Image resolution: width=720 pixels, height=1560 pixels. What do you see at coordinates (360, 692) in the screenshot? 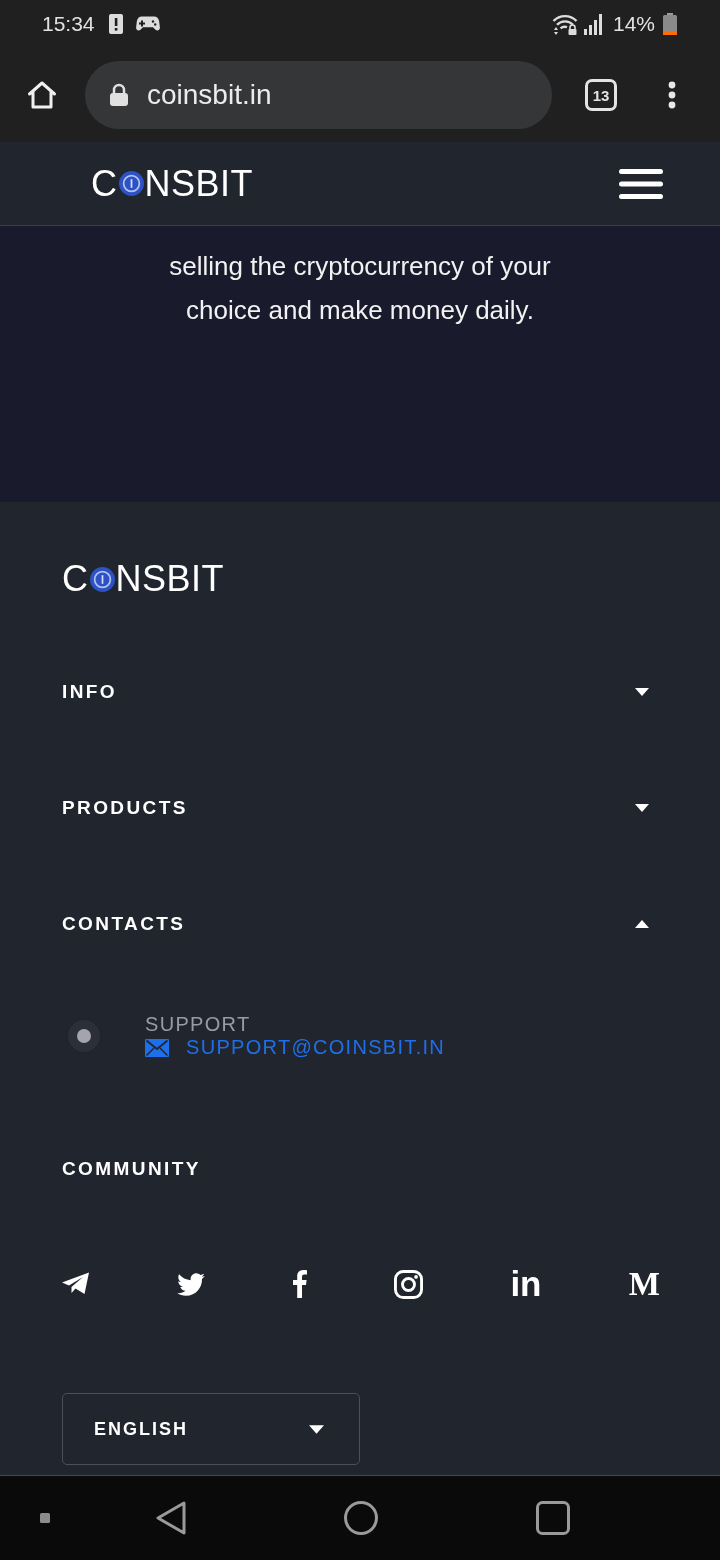
I see `accordion-header: INFO` at bounding box center [360, 692].